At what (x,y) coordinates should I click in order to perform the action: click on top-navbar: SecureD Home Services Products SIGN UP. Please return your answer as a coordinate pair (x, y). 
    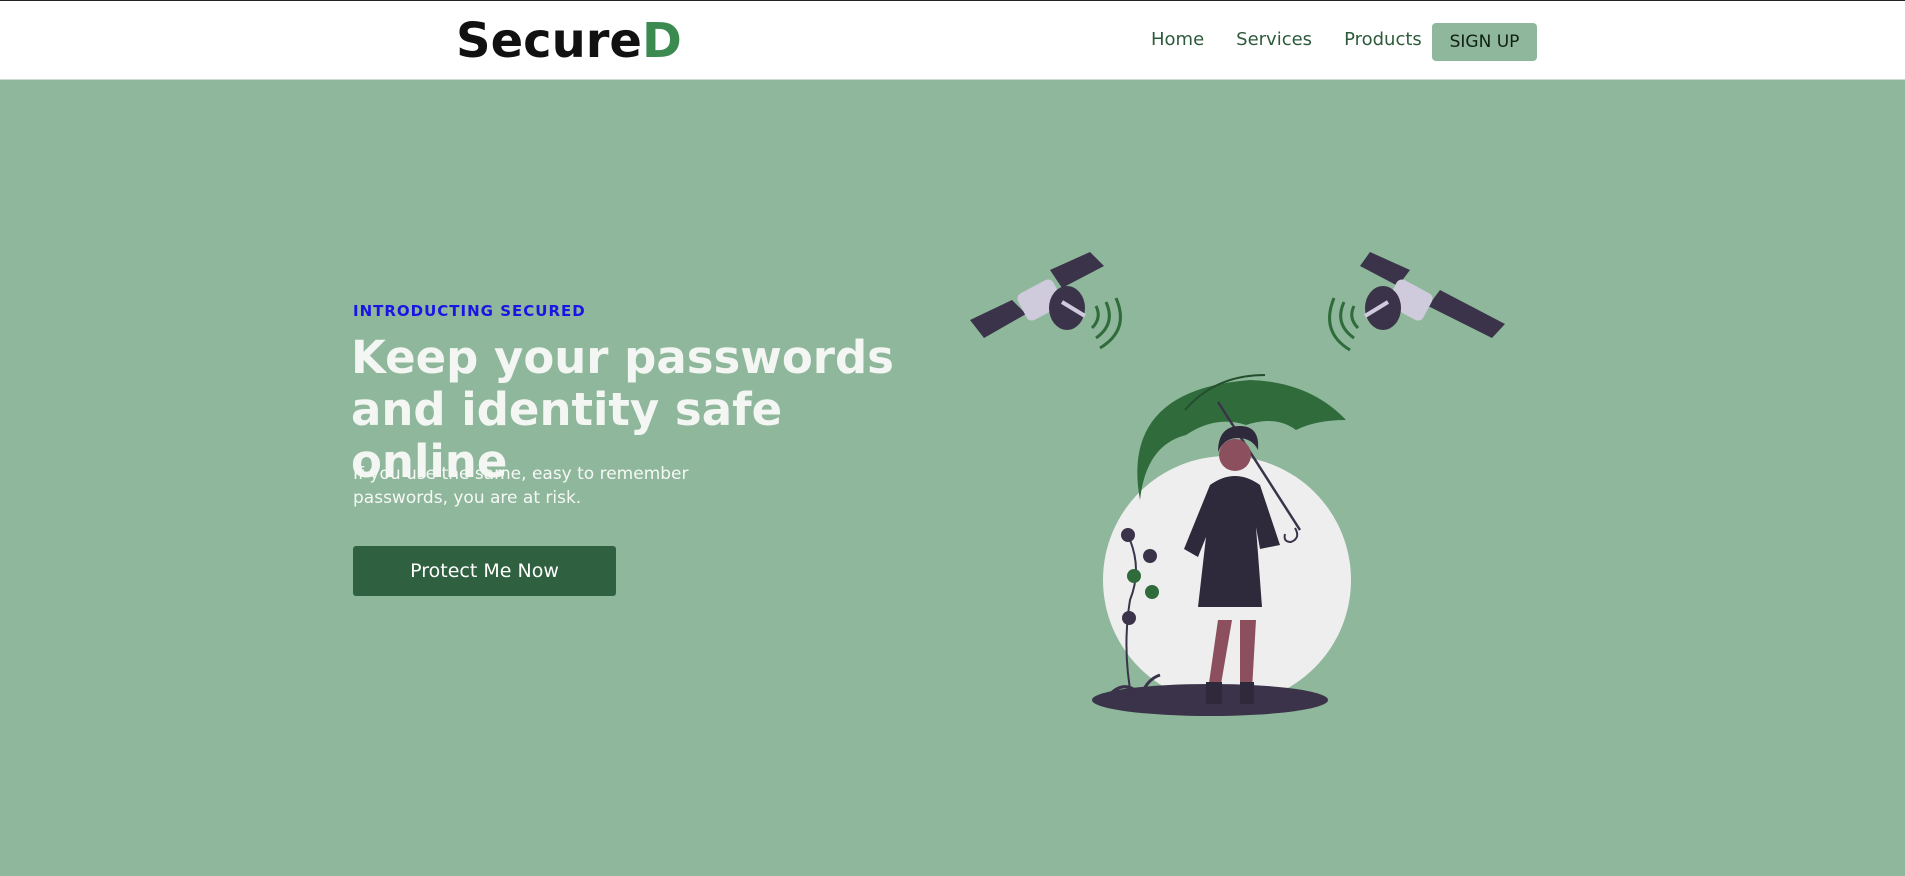
    Looking at the image, I should click on (952, 40).